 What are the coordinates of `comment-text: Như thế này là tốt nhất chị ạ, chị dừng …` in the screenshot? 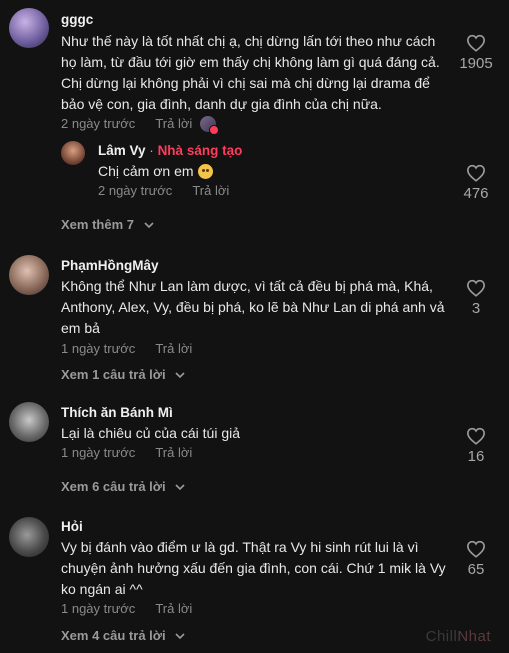 It's located at (250, 72).